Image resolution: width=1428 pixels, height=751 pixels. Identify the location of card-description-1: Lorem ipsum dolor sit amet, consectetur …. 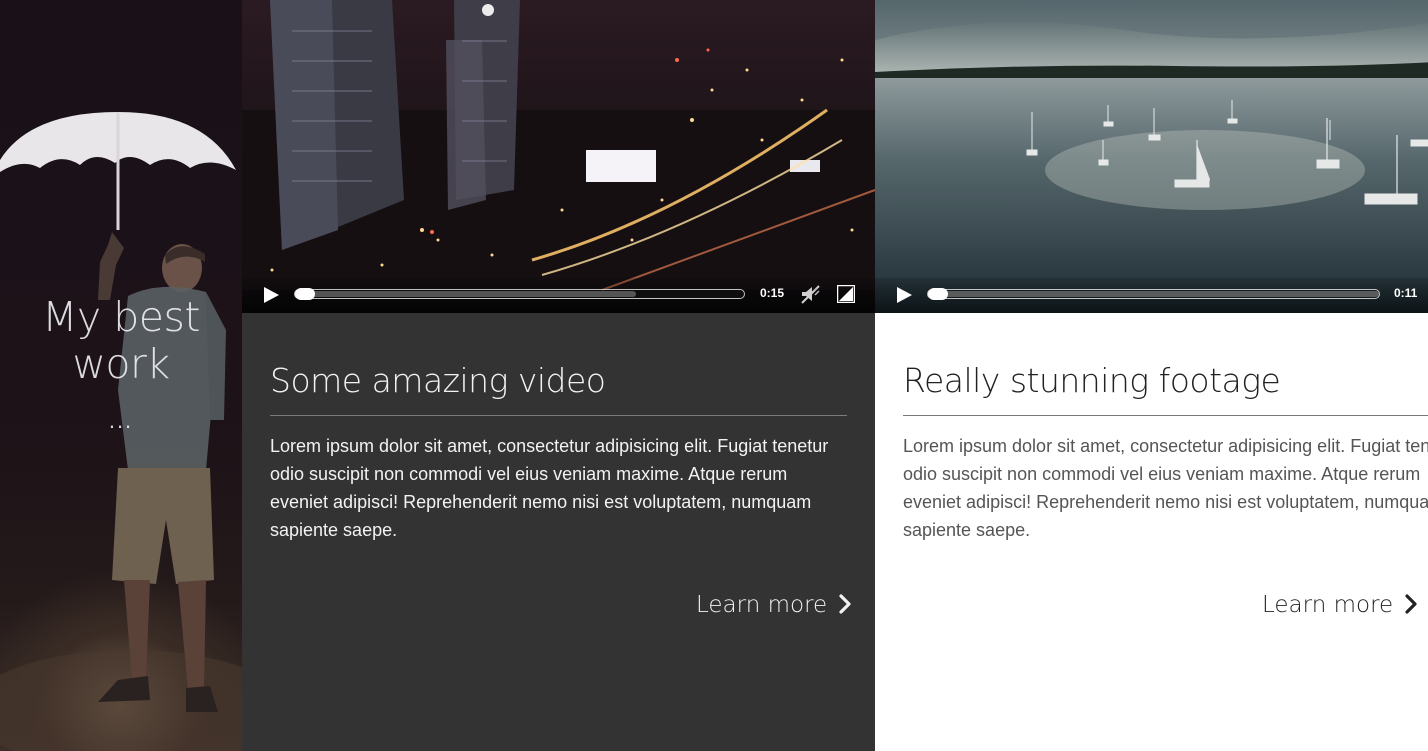
(549, 488).